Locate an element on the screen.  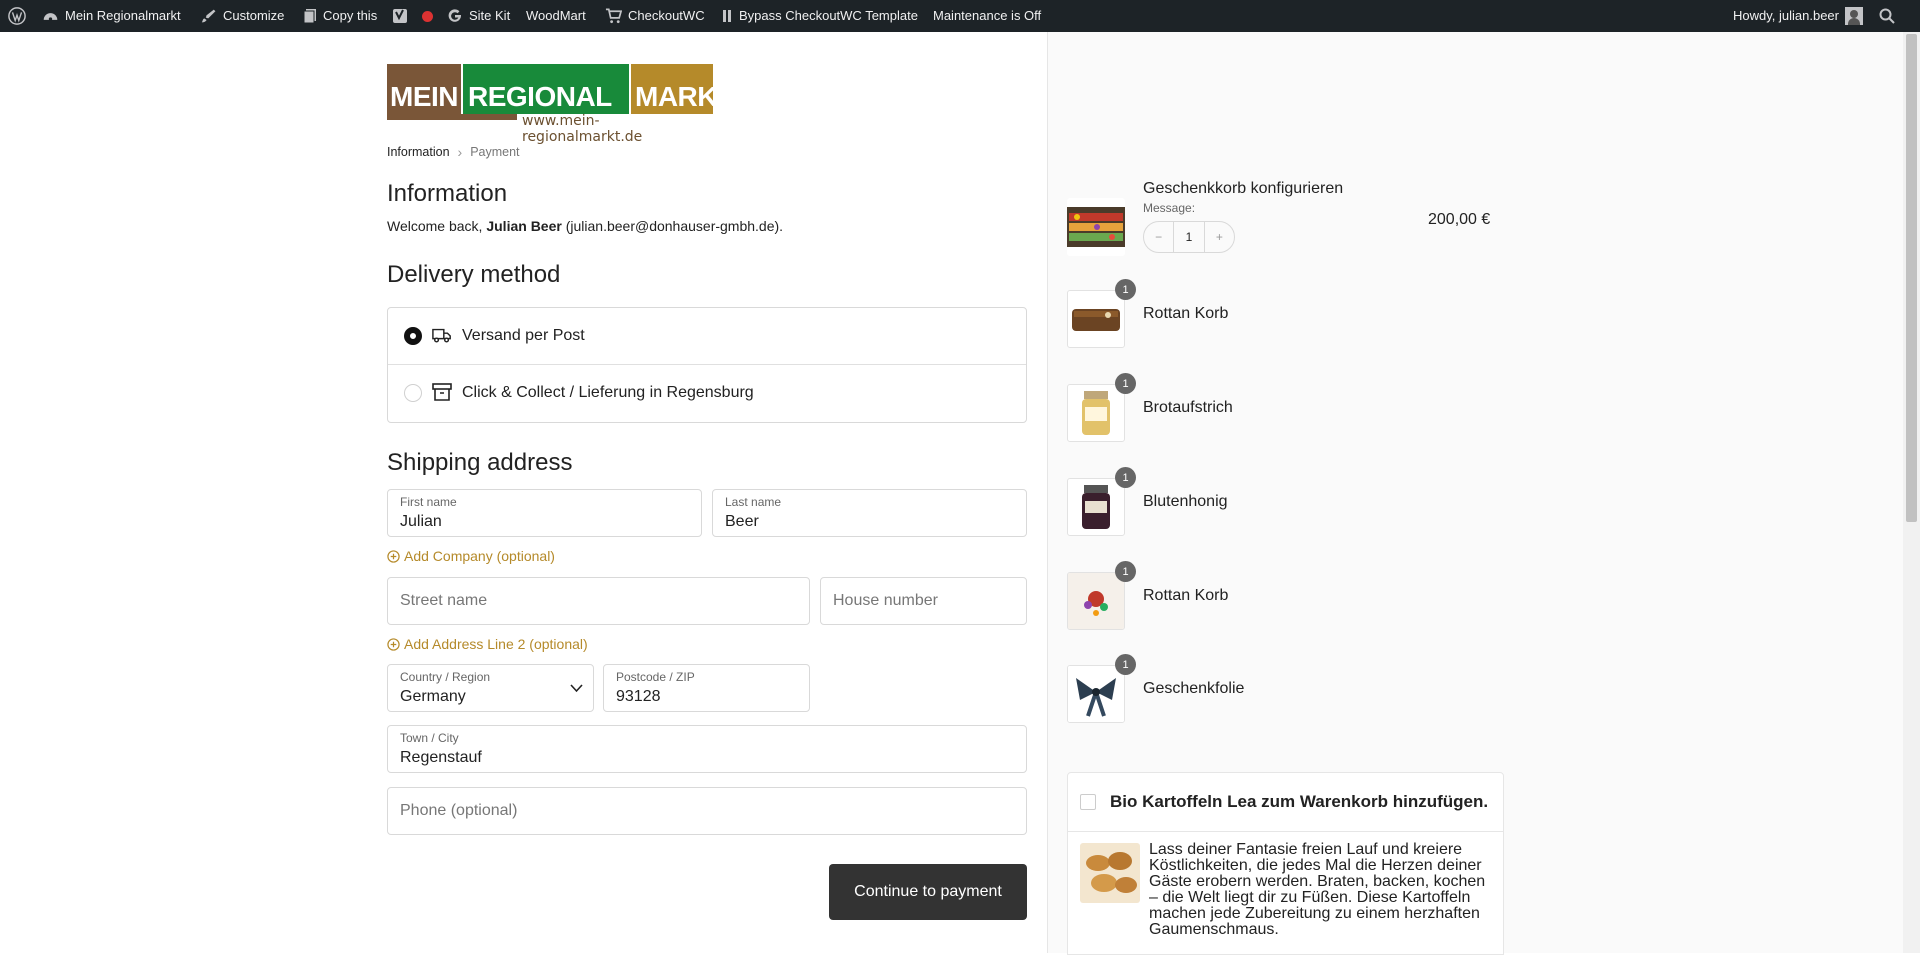
woodmart-label: WoodMart is located at coordinates (556, 15).